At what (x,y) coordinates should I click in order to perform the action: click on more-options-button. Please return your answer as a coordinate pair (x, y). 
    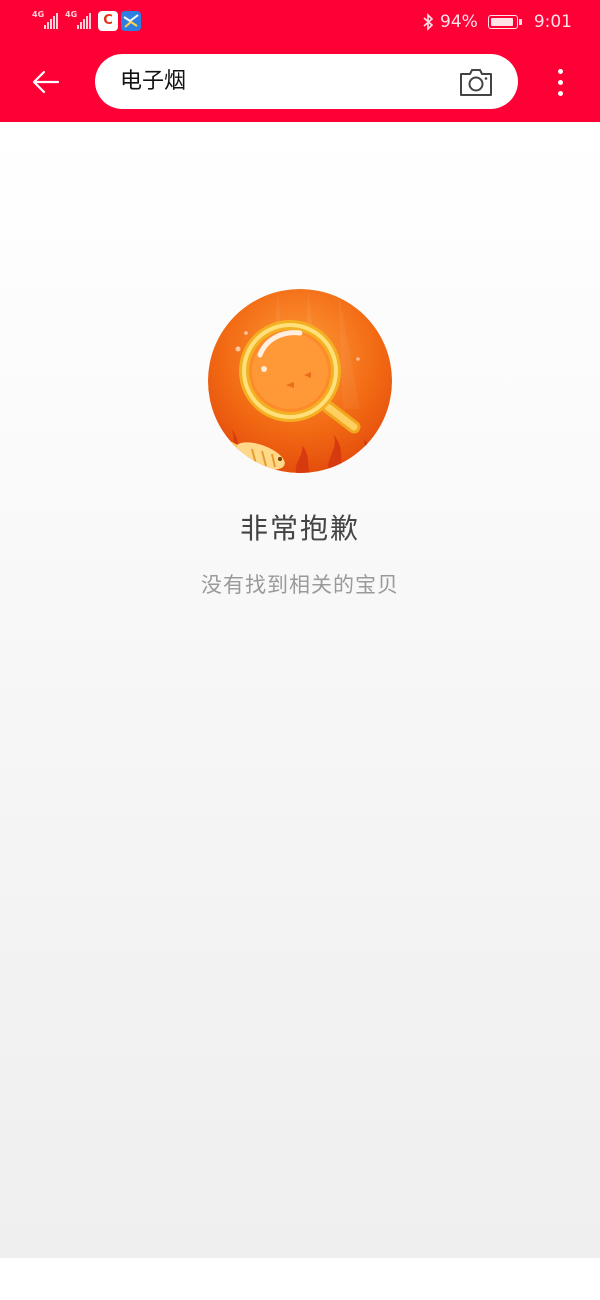
    Looking at the image, I should click on (560, 82).